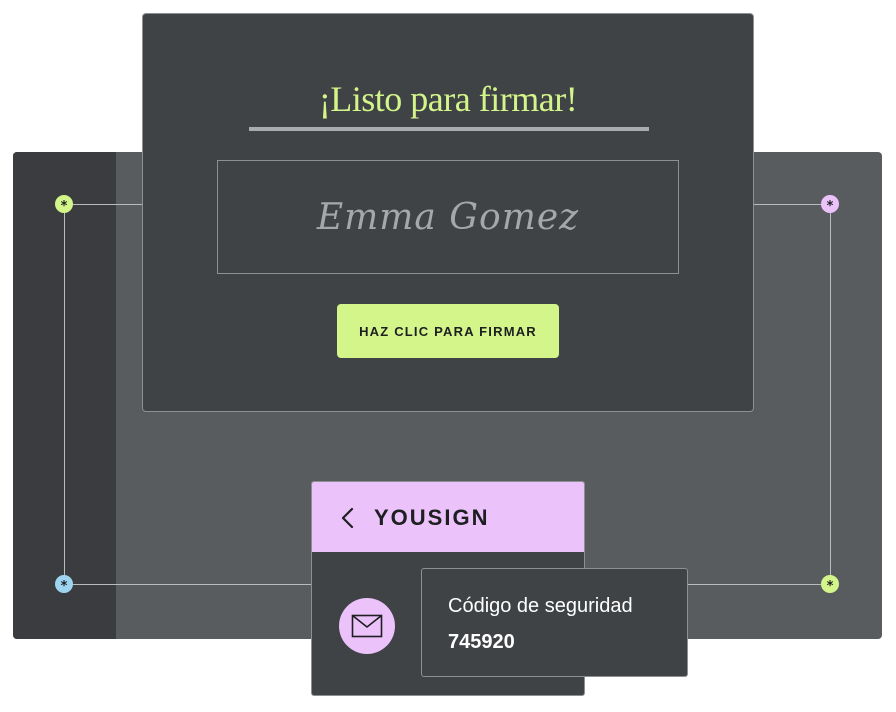 The height and width of the screenshot is (712, 896). What do you see at coordinates (64, 394) in the screenshot?
I see `guide-line-left` at bounding box center [64, 394].